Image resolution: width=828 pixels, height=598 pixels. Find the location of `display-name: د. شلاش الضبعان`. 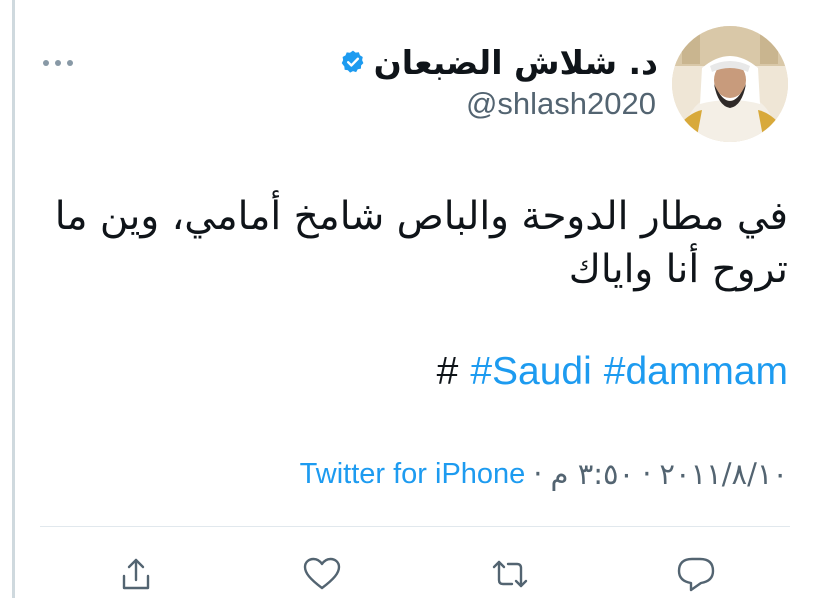

display-name: د. شلاش الضبعان is located at coordinates (516, 62).